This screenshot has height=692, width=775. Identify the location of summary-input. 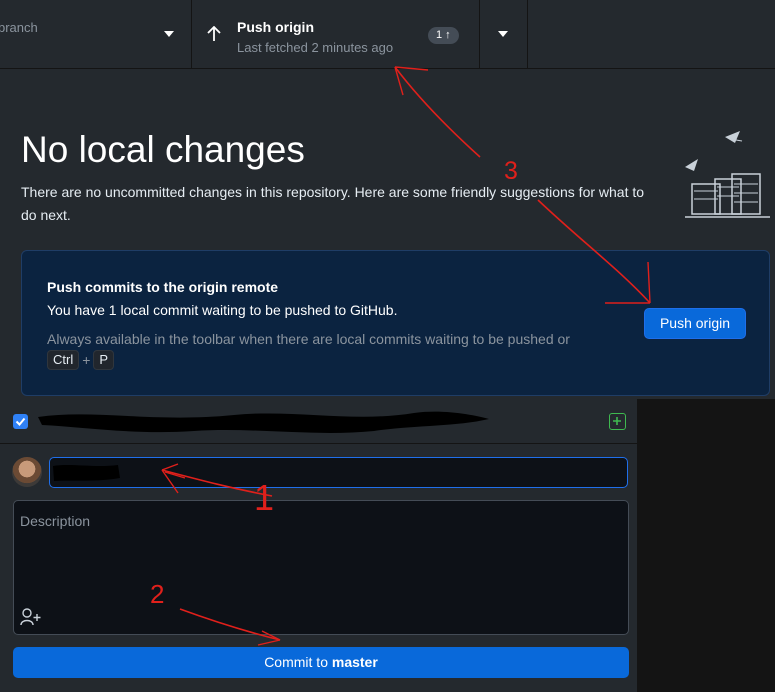
(338, 472).